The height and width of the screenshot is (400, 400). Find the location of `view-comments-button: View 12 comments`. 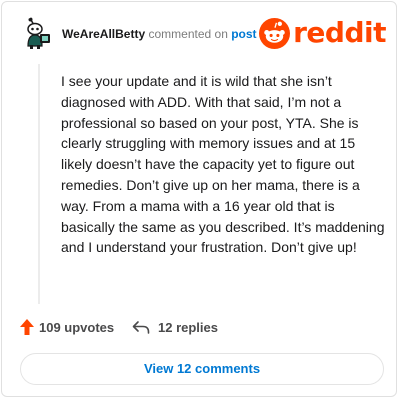

view-comments-button: View 12 comments is located at coordinates (202, 369).